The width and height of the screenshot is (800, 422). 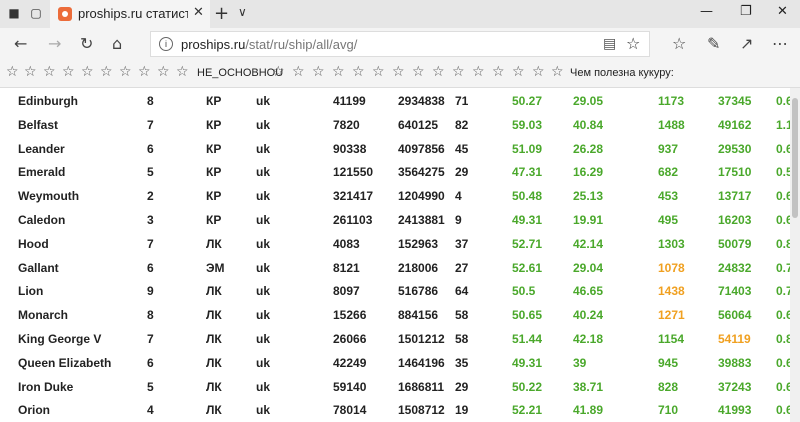 I want to click on close-window-icon: ✕, so click(x=782, y=11).